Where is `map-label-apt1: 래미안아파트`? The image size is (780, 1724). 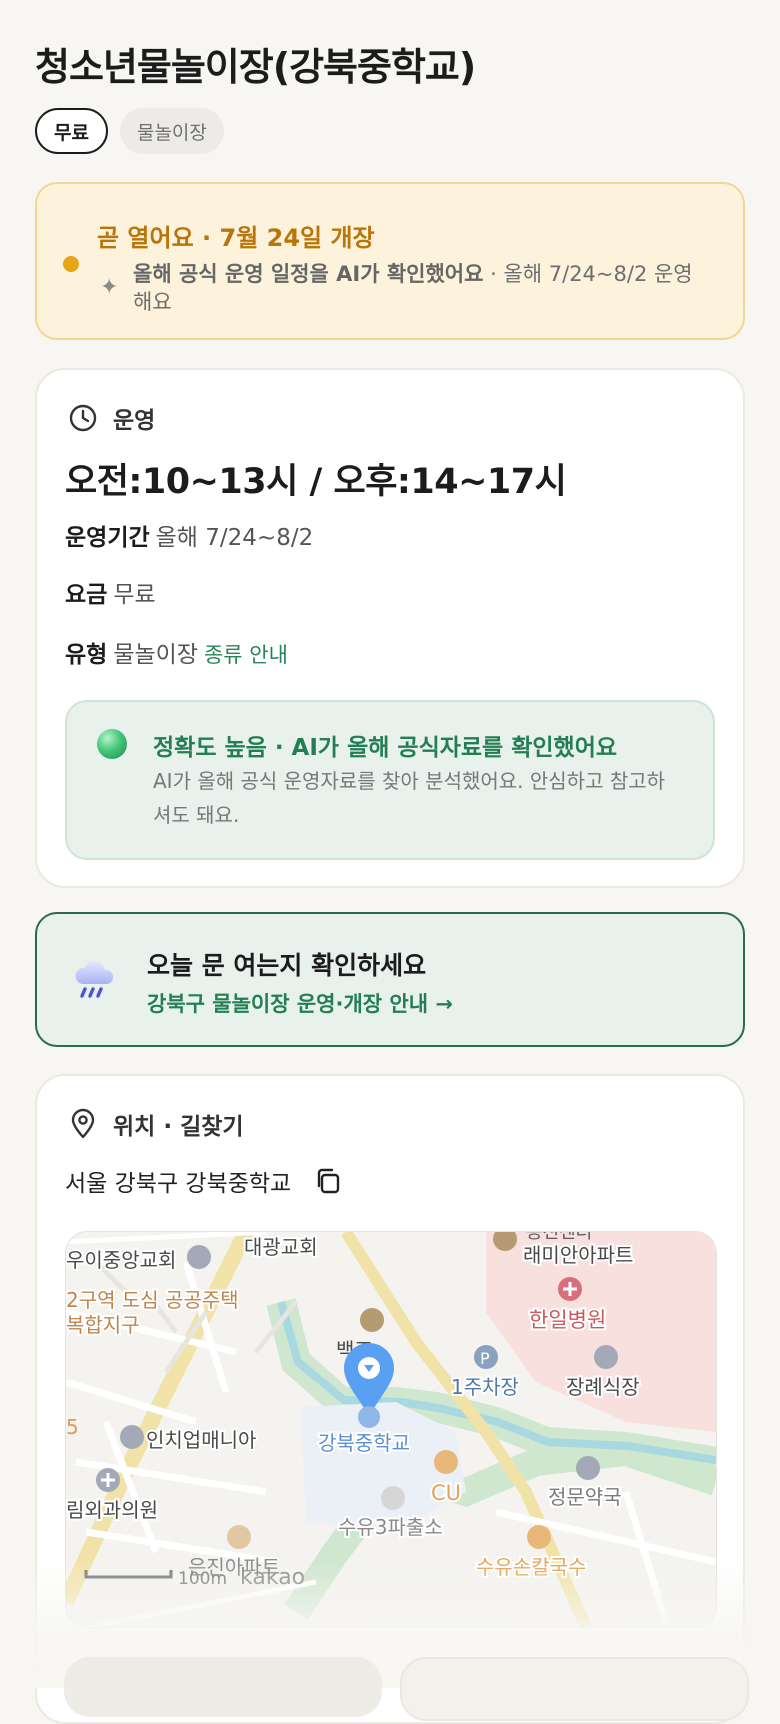 map-label-apt1: 래미안아파트 is located at coordinates (578, 1255).